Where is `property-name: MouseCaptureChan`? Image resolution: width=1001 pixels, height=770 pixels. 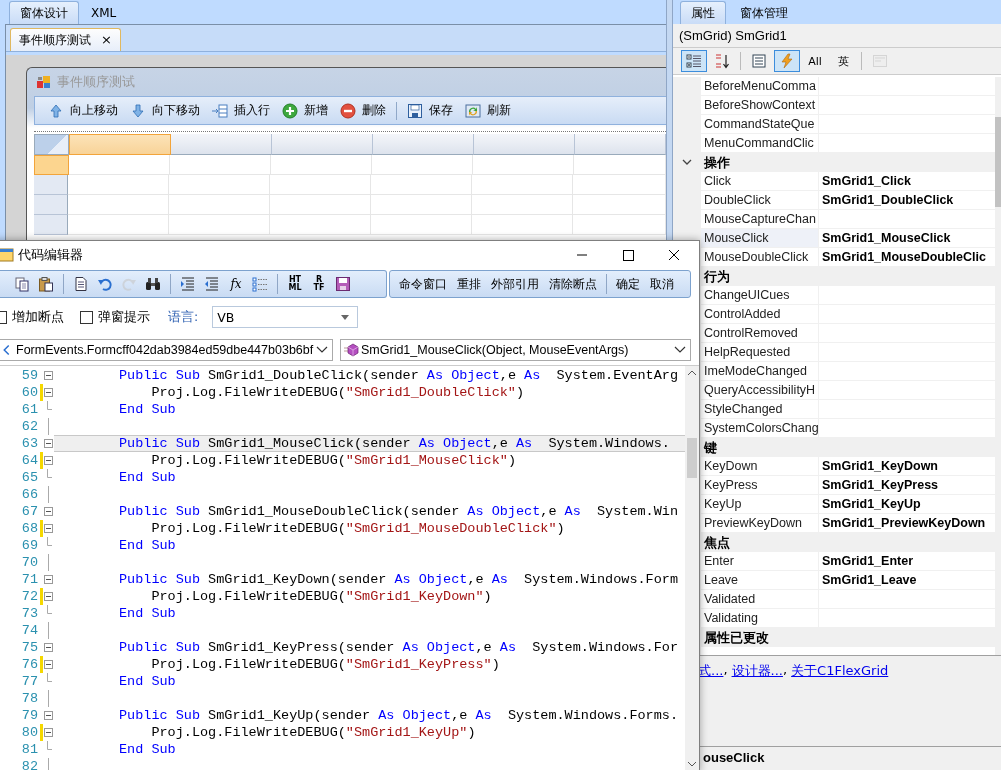 property-name: MouseCaptureChan is located at coordinates (760, 219).